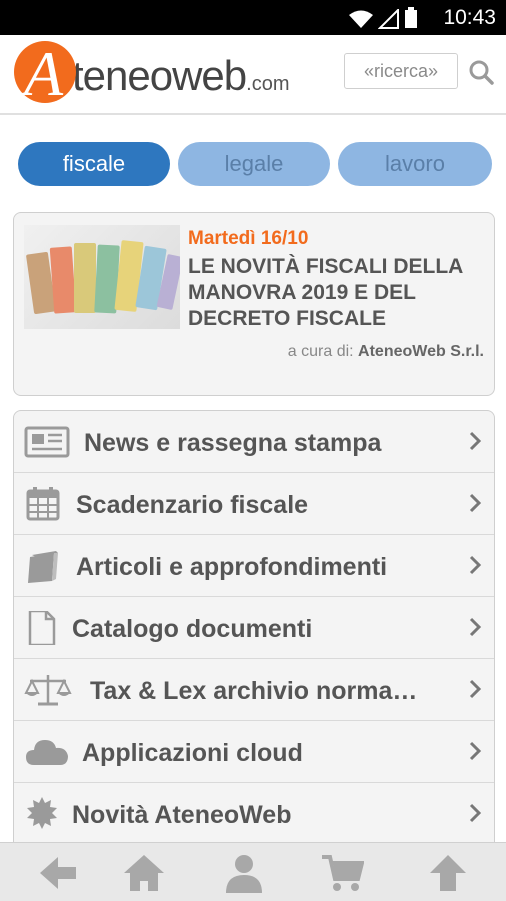 The width and height of the screenshot is (506, 901). I want to click on menu-item-cloud: Applicazioni cloud, so click(254, 752).